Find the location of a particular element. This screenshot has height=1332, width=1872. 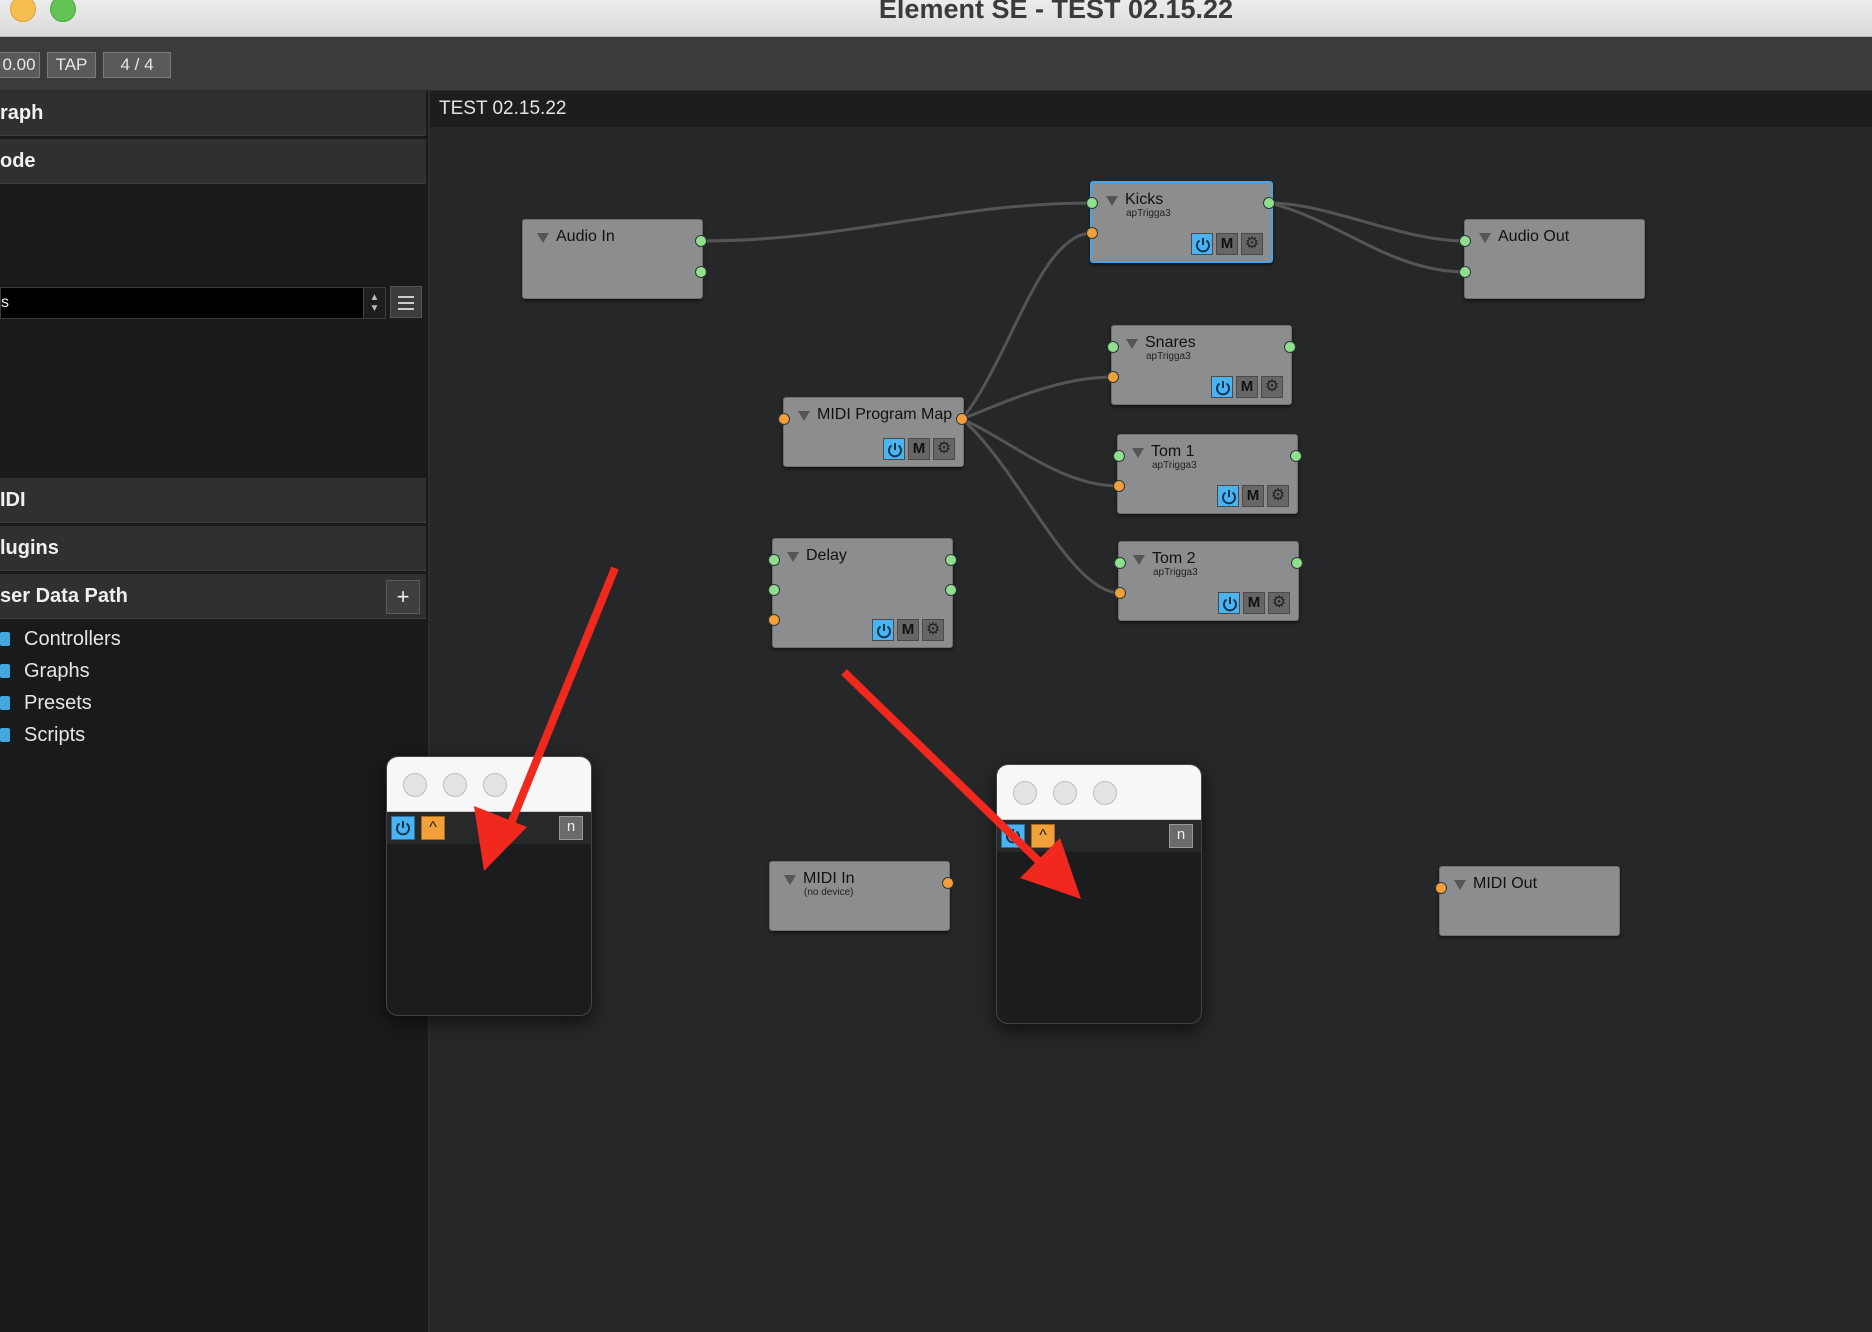

node-name: Tom 1 is located at coordinates (1173, 451).